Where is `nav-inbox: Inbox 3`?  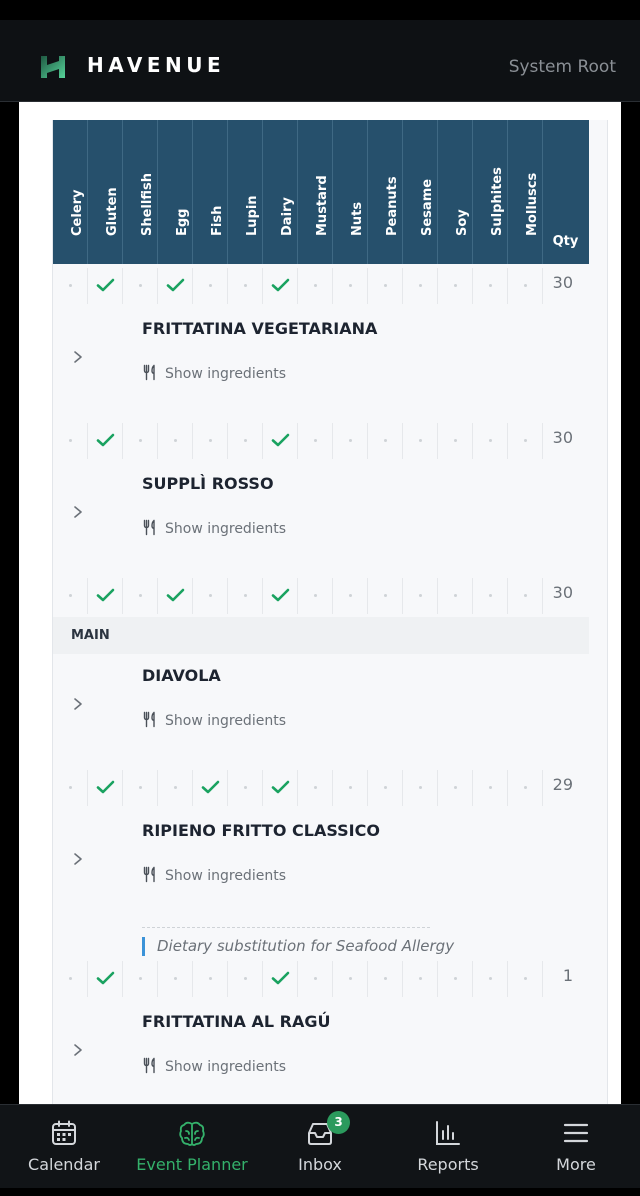 nav-inbox: Inbox 3 is located at coordinates (320, 1150).